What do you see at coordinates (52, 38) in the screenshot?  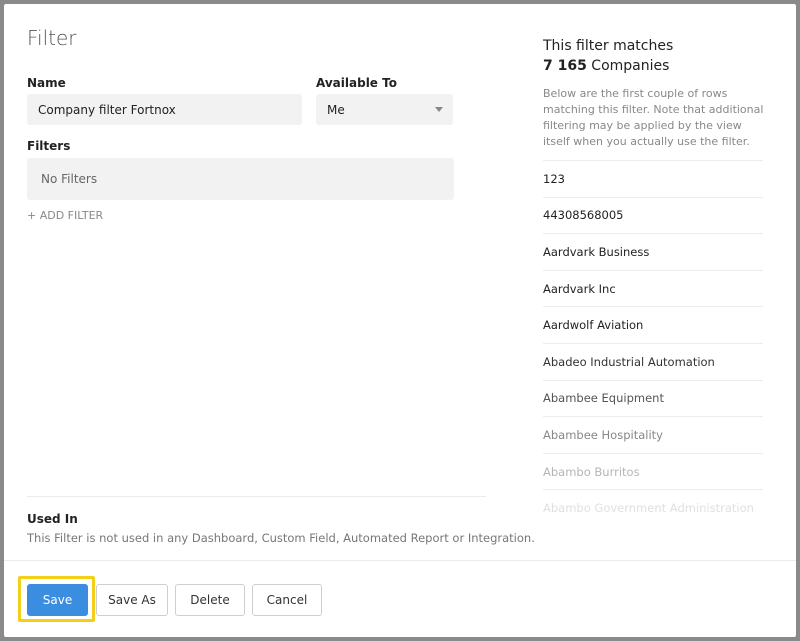 I see `dialog-title: Filter` at bounding box center [52, 38].